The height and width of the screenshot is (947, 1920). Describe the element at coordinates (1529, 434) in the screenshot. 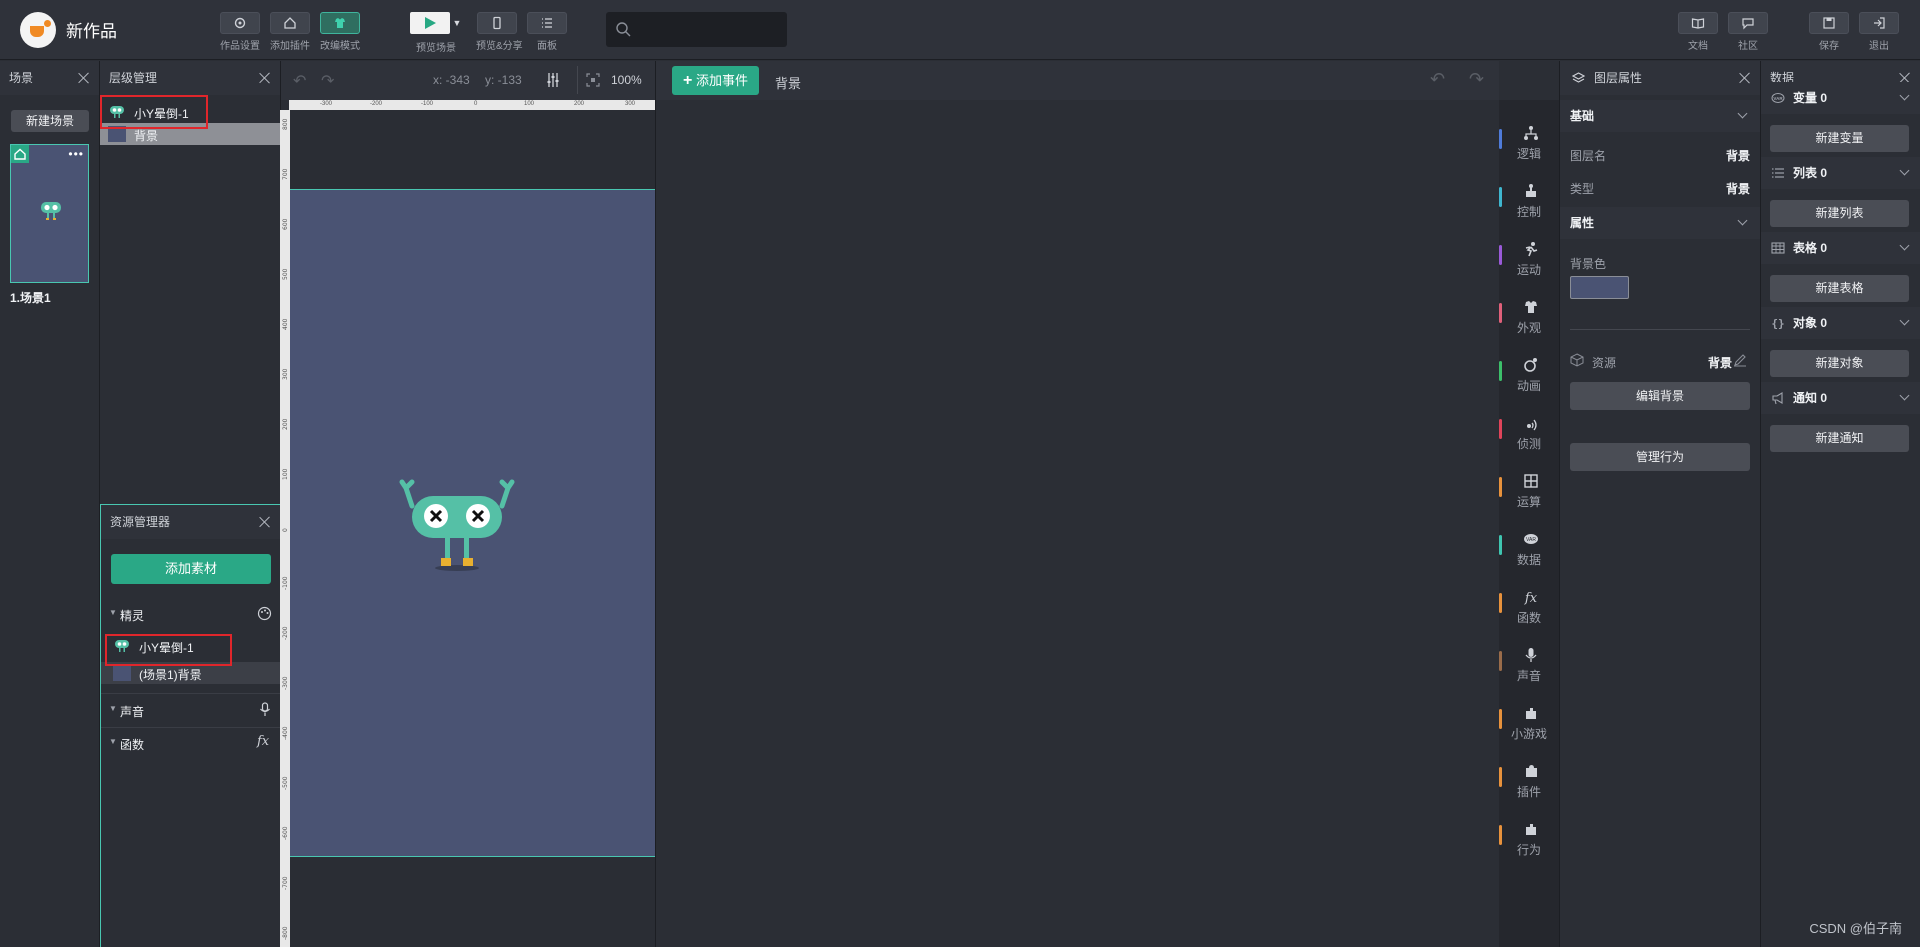

I see `category-sensor: 侦测` at that location.